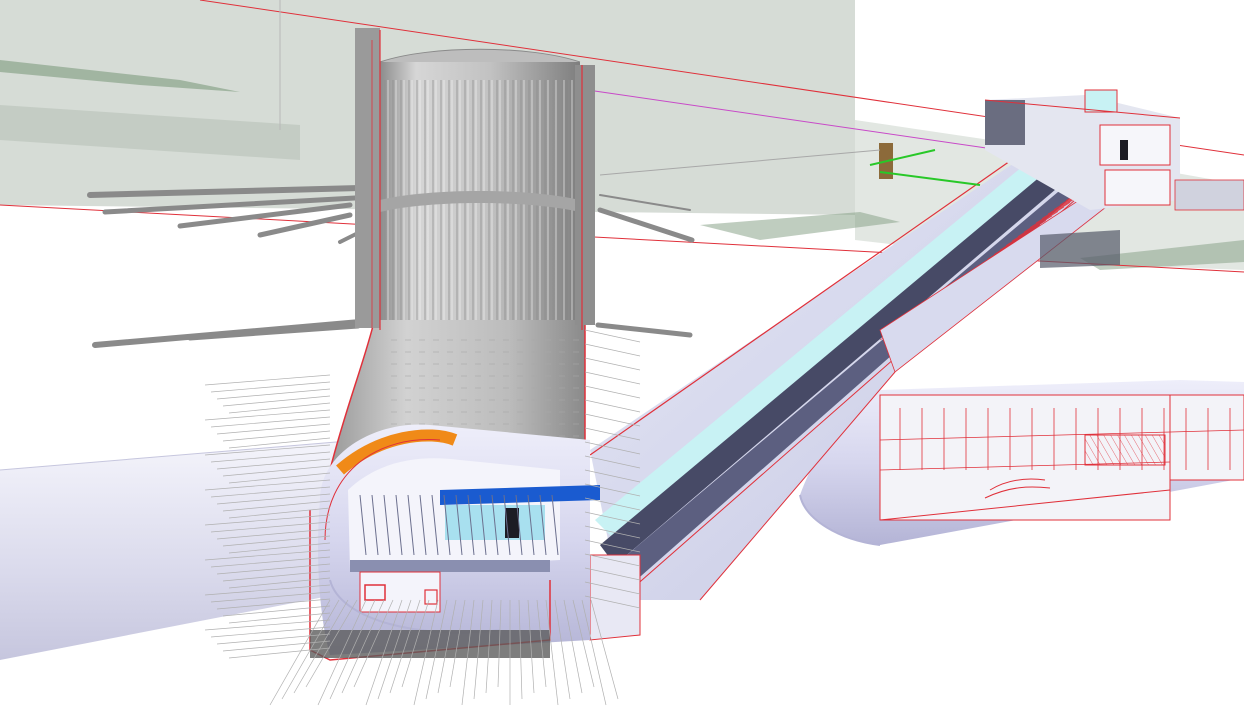 The height and width of the screenshot is (708, 1244). I want to click on running-tunnel-tube, so click(180, 549).